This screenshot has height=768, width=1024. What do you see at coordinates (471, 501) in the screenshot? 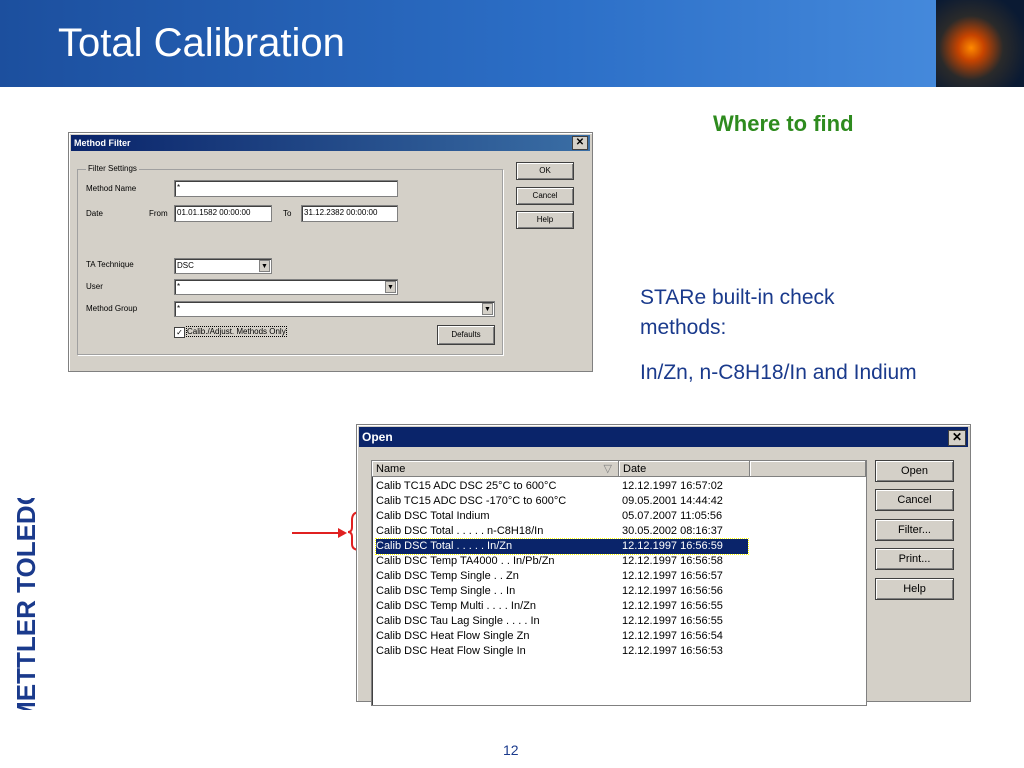
I see `list-item-name: Calib TC15 ADC DSC -170°C to 600°C` at bounding box center [471, 501].